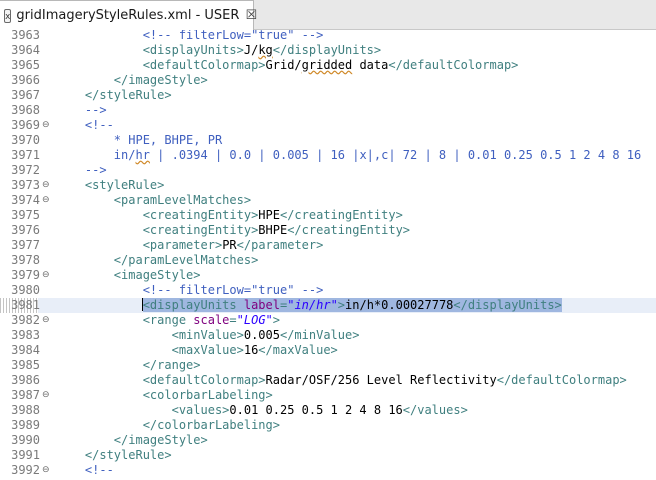 Image resolution: width=656 pixels, height=480 pixels. What do you see at coordinates (233, 320) in the screenshot?
I see `code-token: =` at bounding box center [233, 320].